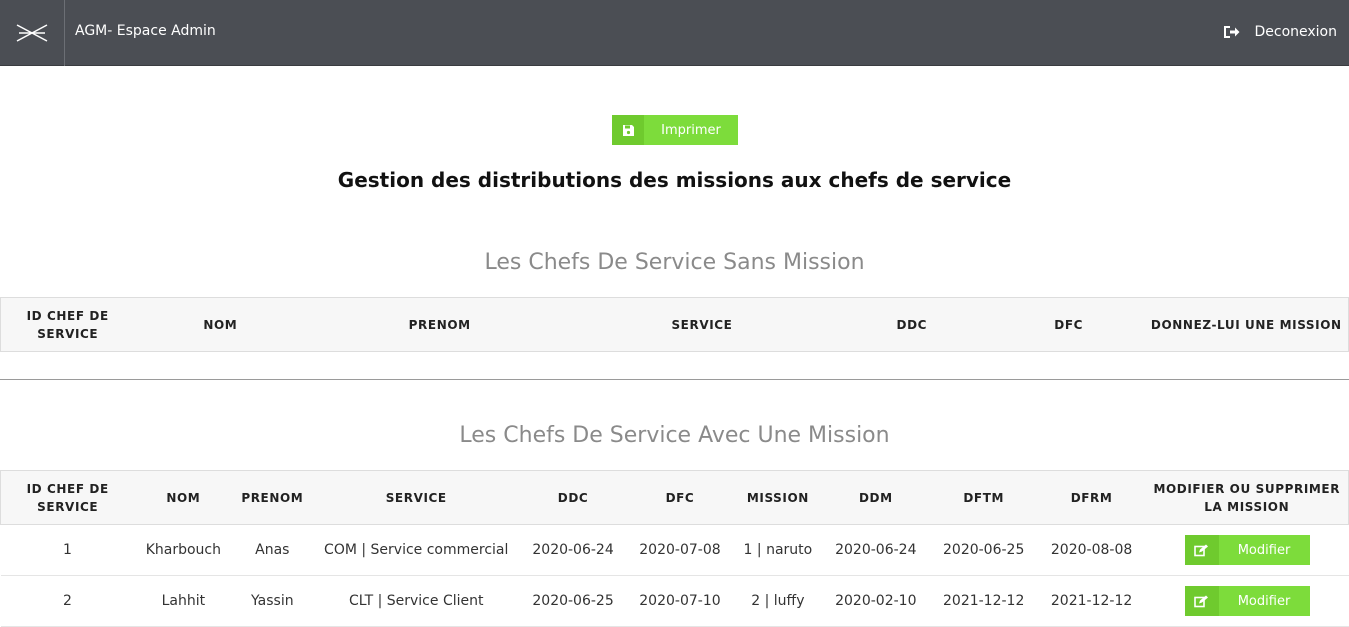 The width and height of the screenshot is (1349, 627). Describe the element at coordinates (777, 550) in the screenshot. I see `cell-mission: 1 | naruto` at that location.